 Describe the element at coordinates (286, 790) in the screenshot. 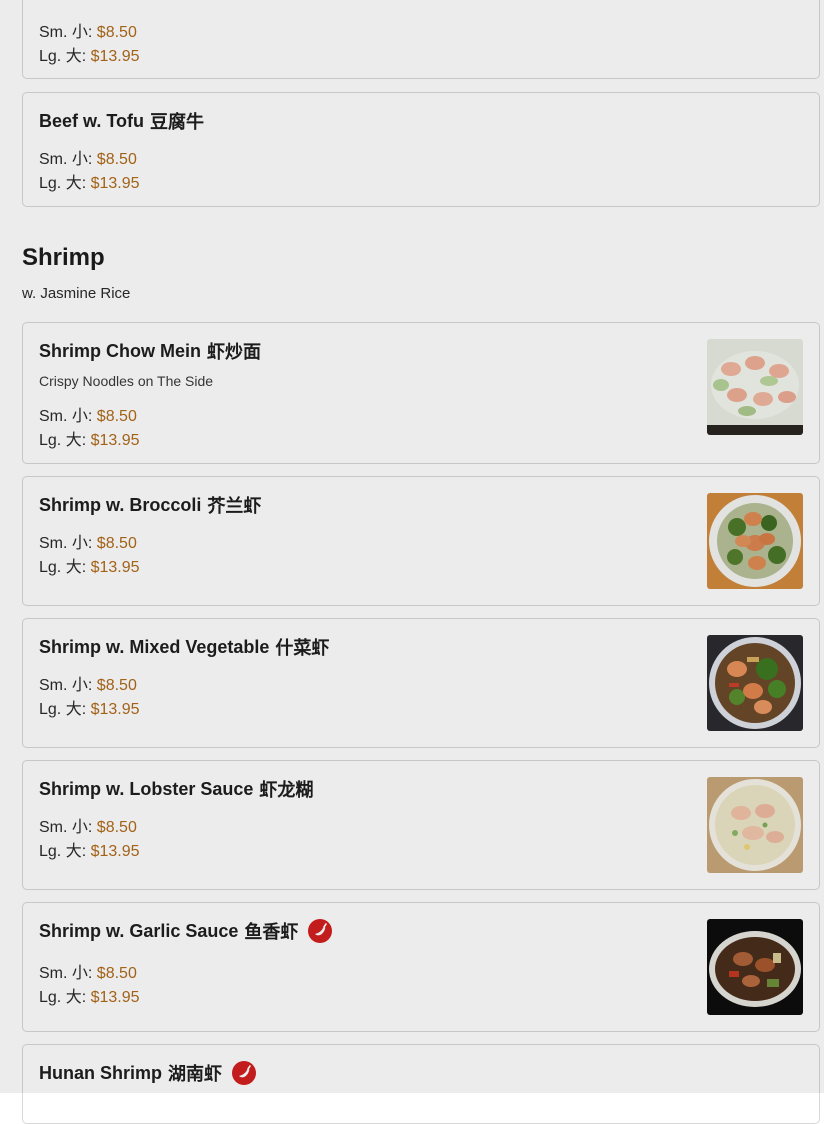

I see `item-name-chinese: 虾龙糊` at that location.